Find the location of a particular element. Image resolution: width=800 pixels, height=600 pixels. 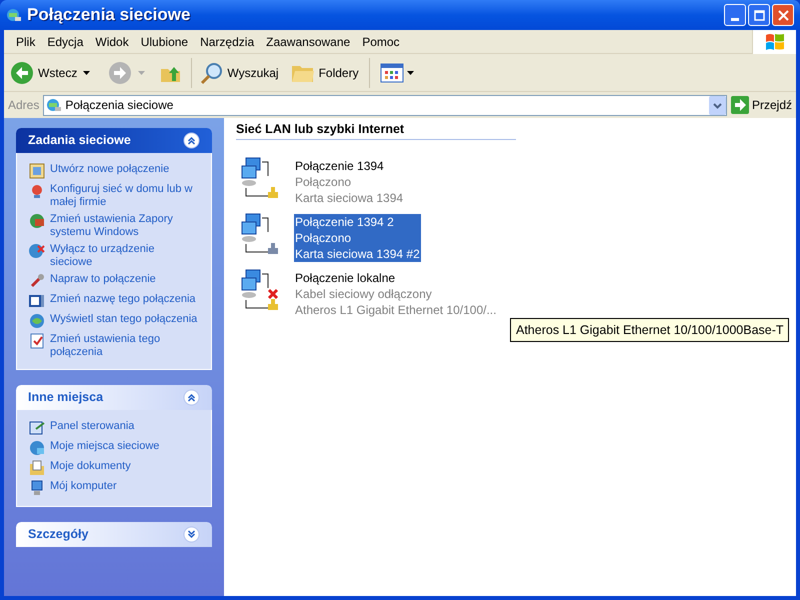

tooltip: Atheros L1 Gigabit Ethernet 10/100/1000Base-T is located at coordinates (649, 330).